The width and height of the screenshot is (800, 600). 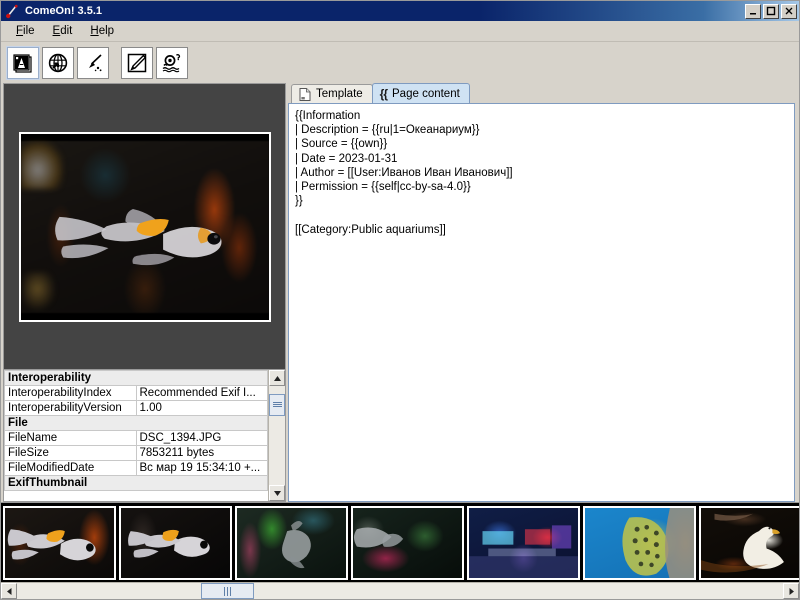 I want to click on help-person-icon, so click(x=172, y=63).